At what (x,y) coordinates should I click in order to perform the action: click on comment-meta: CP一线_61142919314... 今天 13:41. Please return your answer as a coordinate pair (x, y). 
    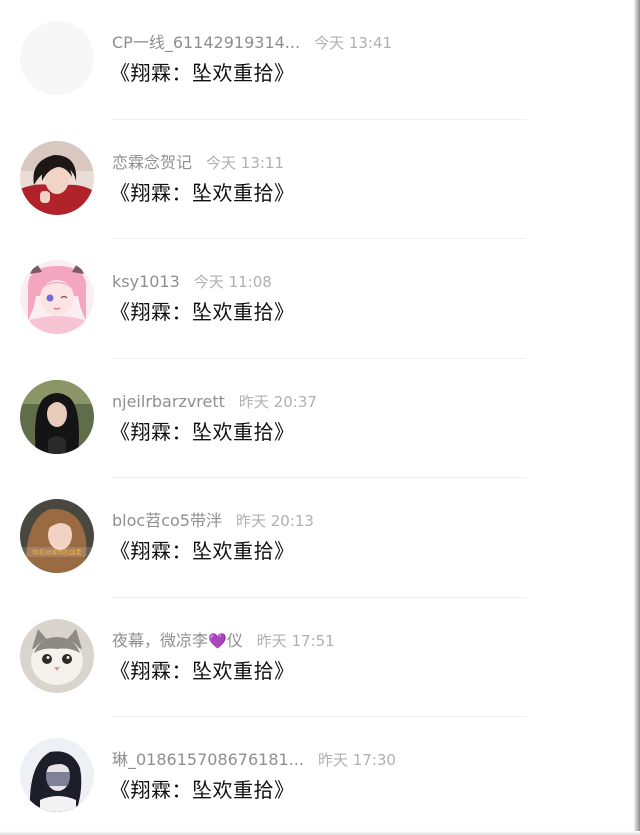
    Looking at the image, I should click on (252, 43).